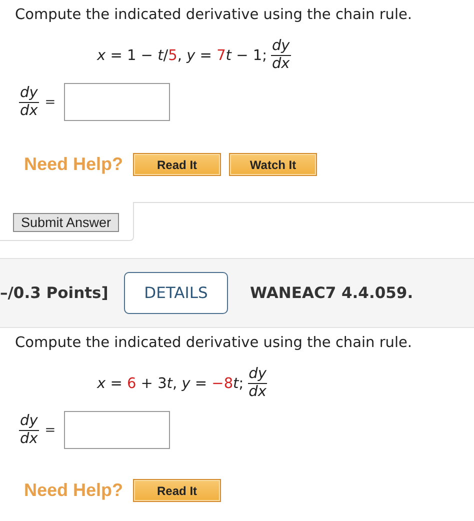 This screenshot has width=474, height=521. I want to click on equation-text: x = 6 + 3t, y = −8t;, so click(170, 384).